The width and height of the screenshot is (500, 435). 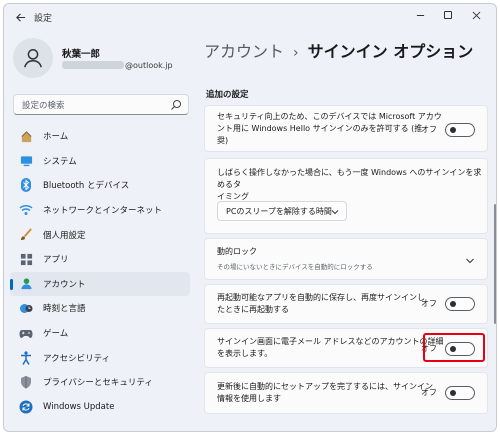 What do you see at coordinates (26, 358) in the screenshot?
I see `accessibility-icon` at bounding box center [26, 358].